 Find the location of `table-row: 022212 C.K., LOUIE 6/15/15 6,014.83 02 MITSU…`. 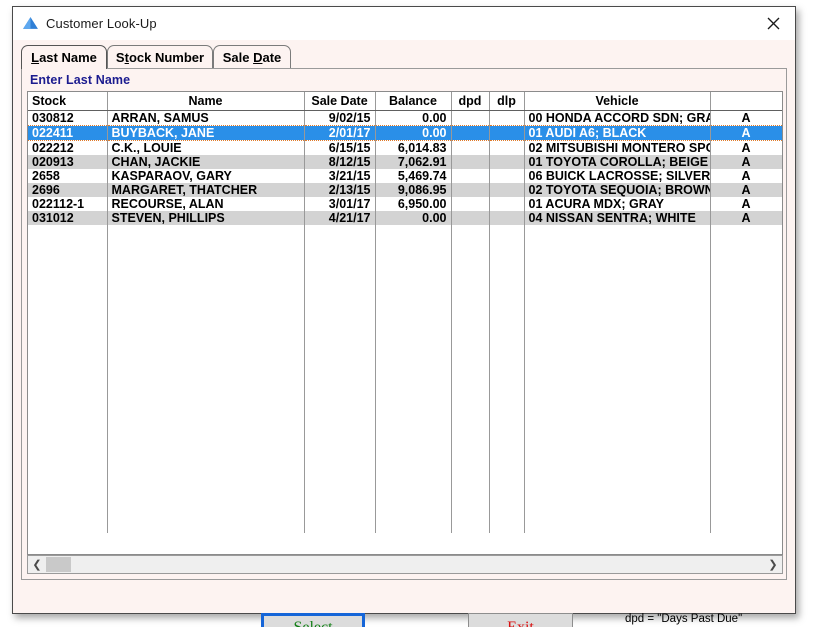

table-row: 022212 C.K., LOUIE 6/15/15 6,014.83 02 MITSU… is located at coordinates (405, 147).